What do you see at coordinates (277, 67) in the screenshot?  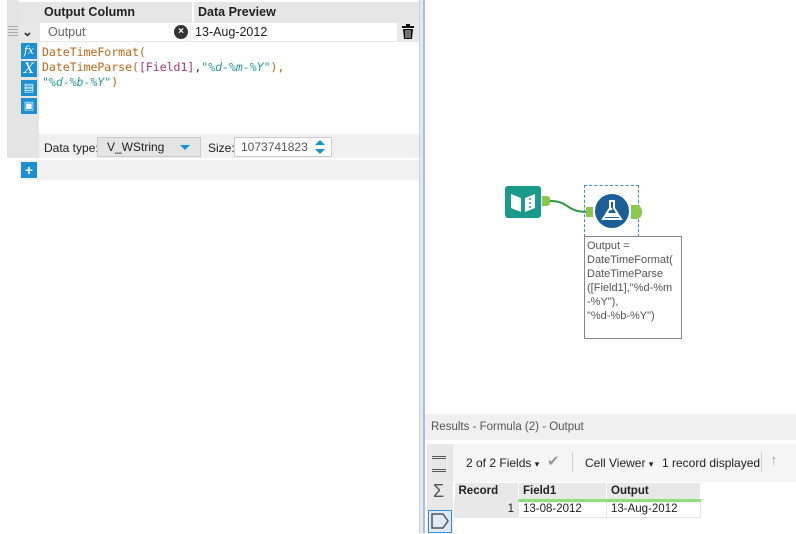 I see `code-token: ),` at bounding box center [277, 67].